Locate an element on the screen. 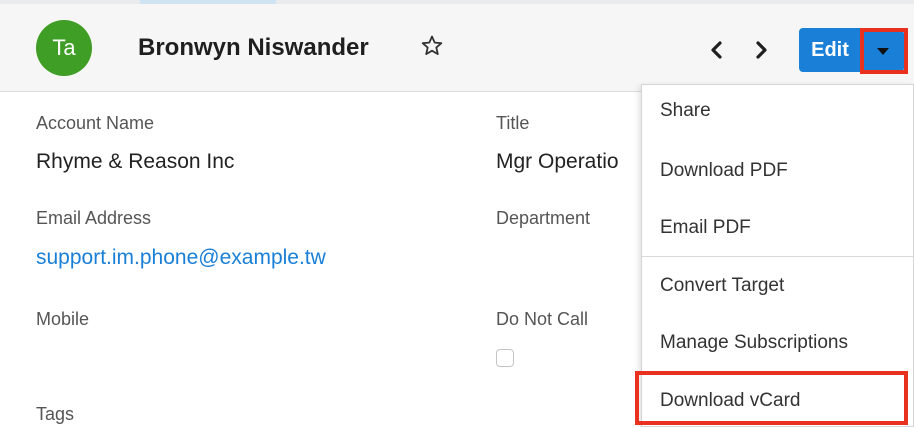  chevron-right-icon is located at coordinates (761, 50).